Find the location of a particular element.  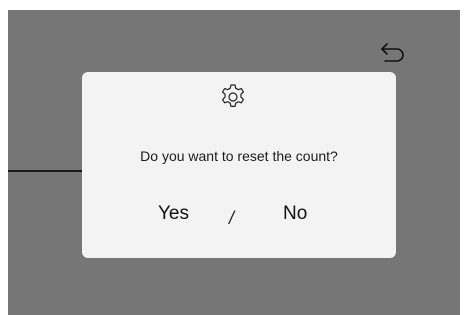

divider-line is located at coordinates (49, 171).